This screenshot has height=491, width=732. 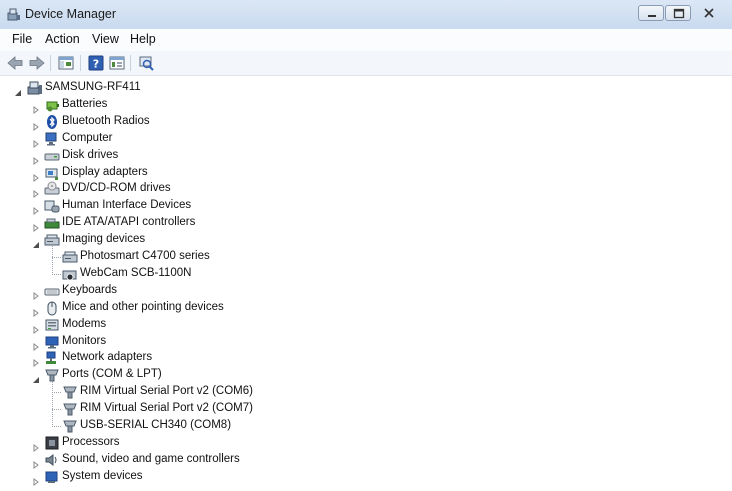 I want to click on tree-device-usb-serial-ch340-com8: USB-SERIAL CH340 (COM8), so click(x=350, y=426).